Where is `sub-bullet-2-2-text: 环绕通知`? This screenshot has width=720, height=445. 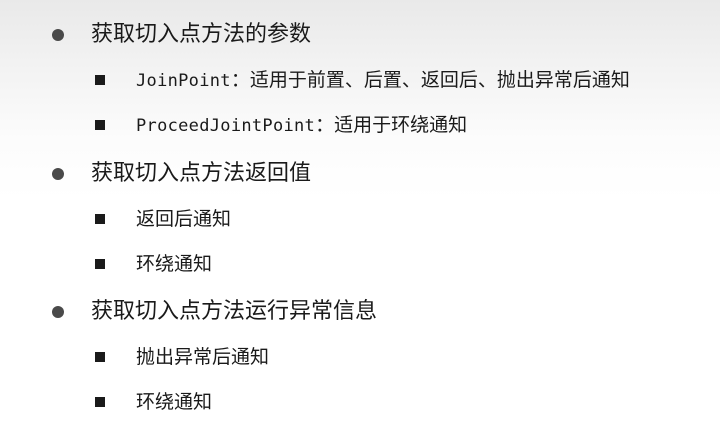
sub-bullet-2-2-text: 环绕通知 is located at coordinates (174, 264).